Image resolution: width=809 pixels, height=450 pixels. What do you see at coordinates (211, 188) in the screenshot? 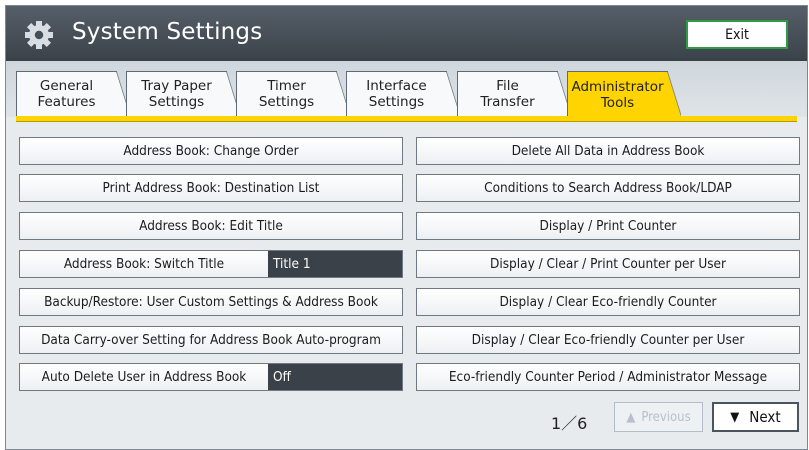
I see `print-address-book-destination-list-button: Print Address Book: Destination List` at bounding box center [211, 188].